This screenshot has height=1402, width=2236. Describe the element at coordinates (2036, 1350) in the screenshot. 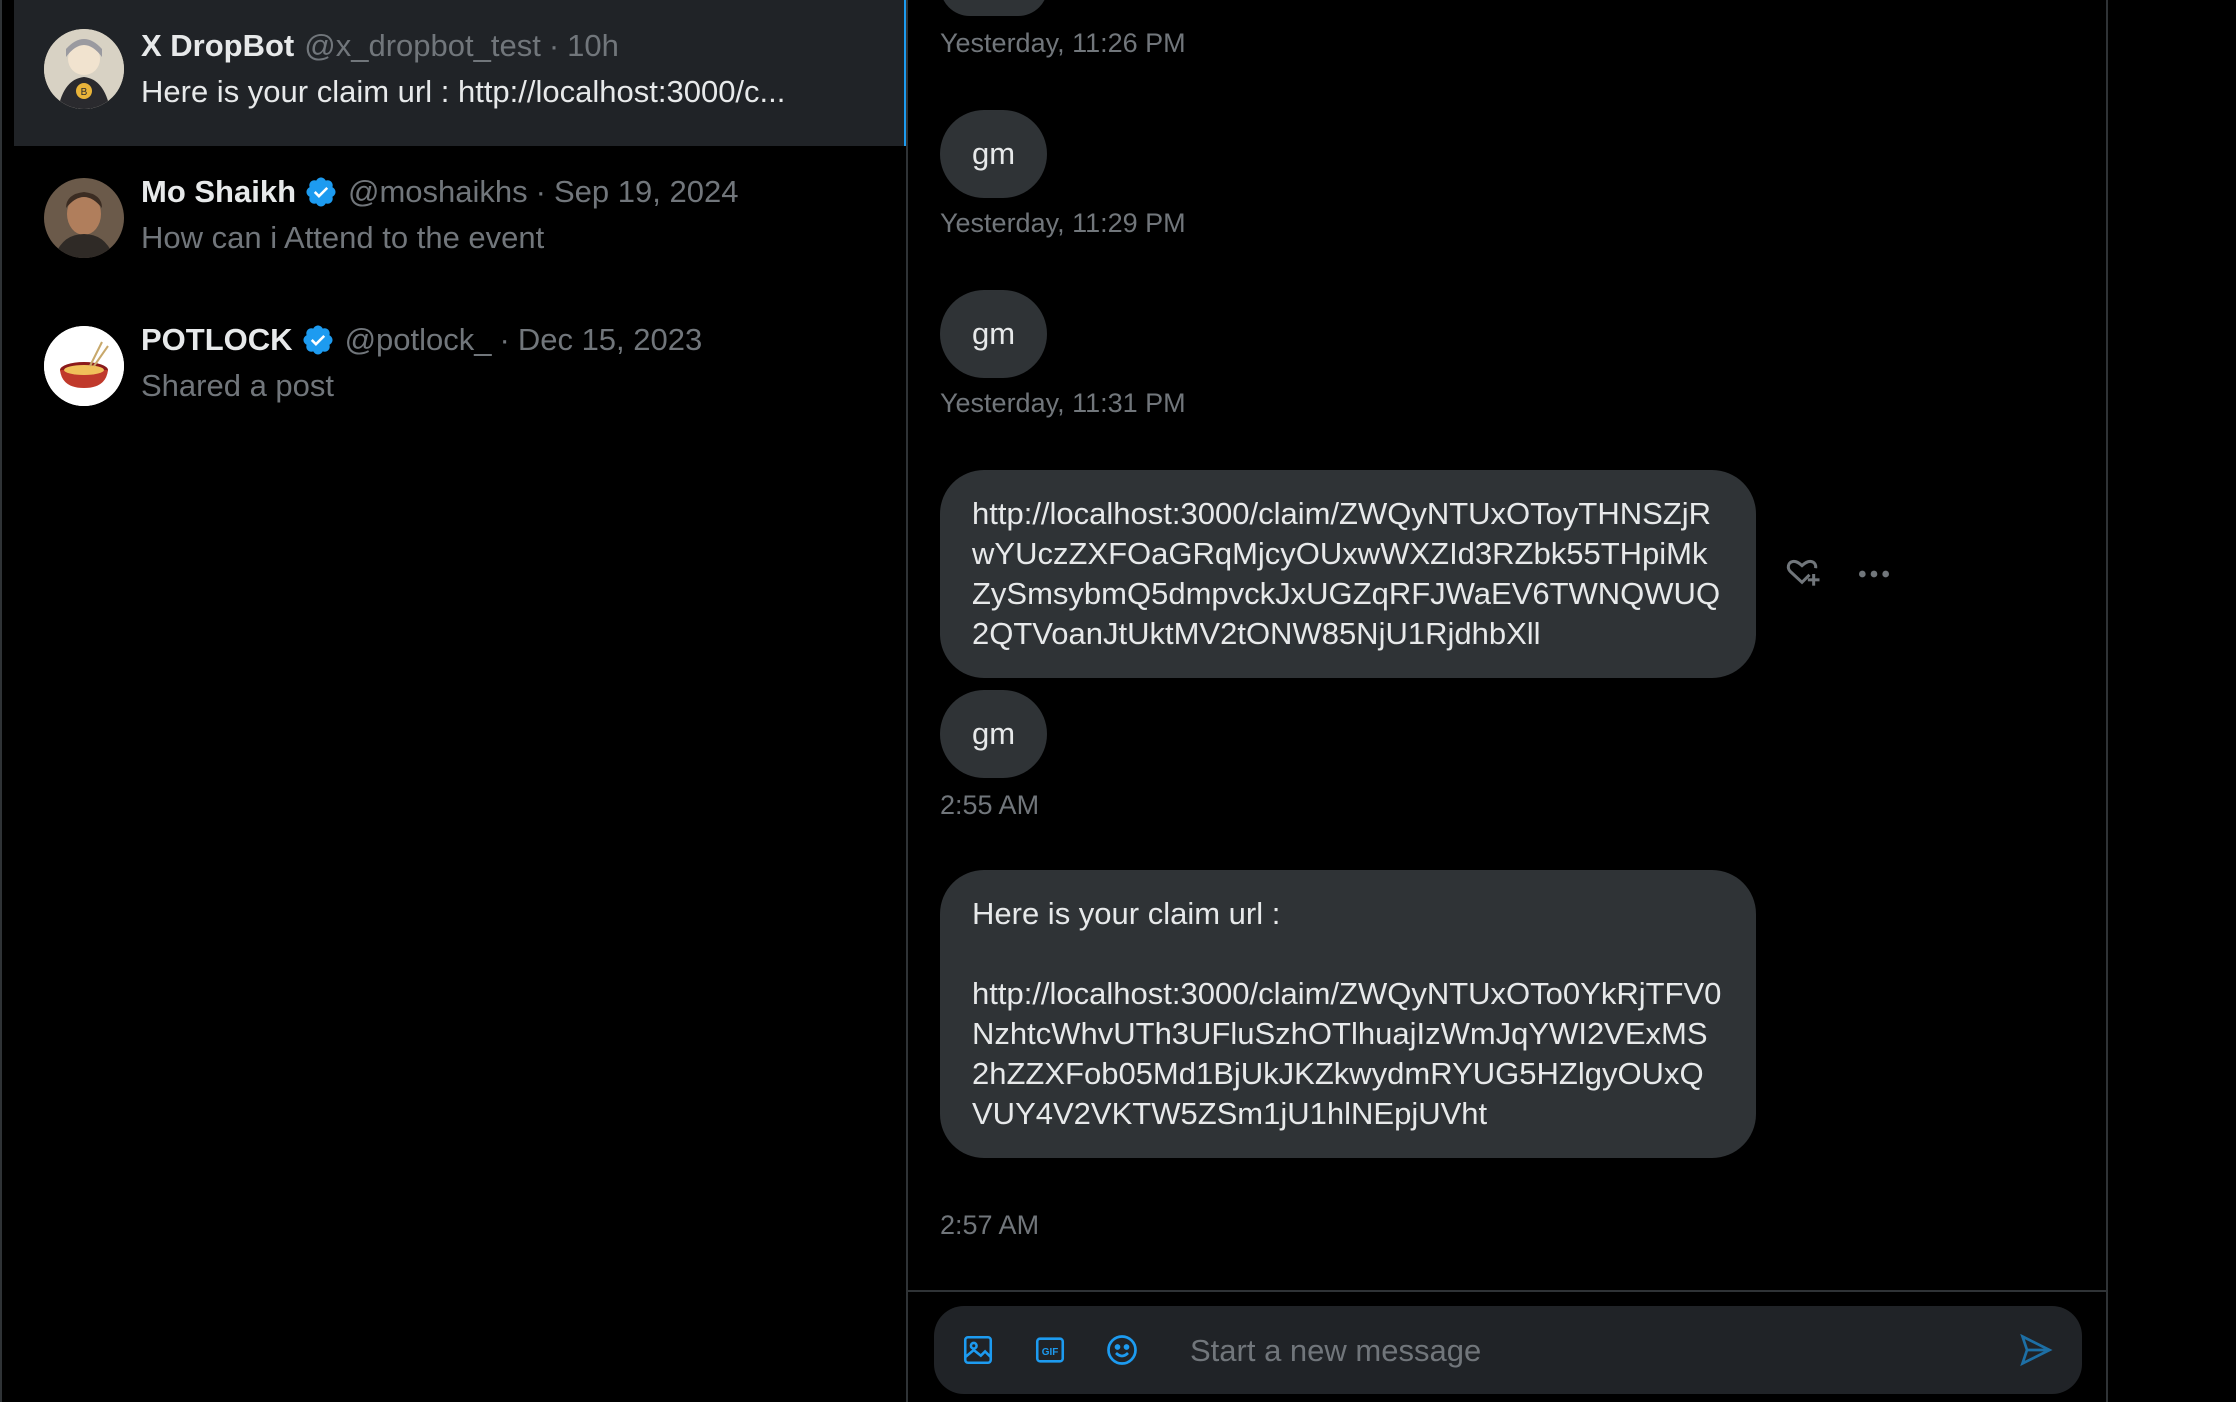

I see `send-icon` at that location.